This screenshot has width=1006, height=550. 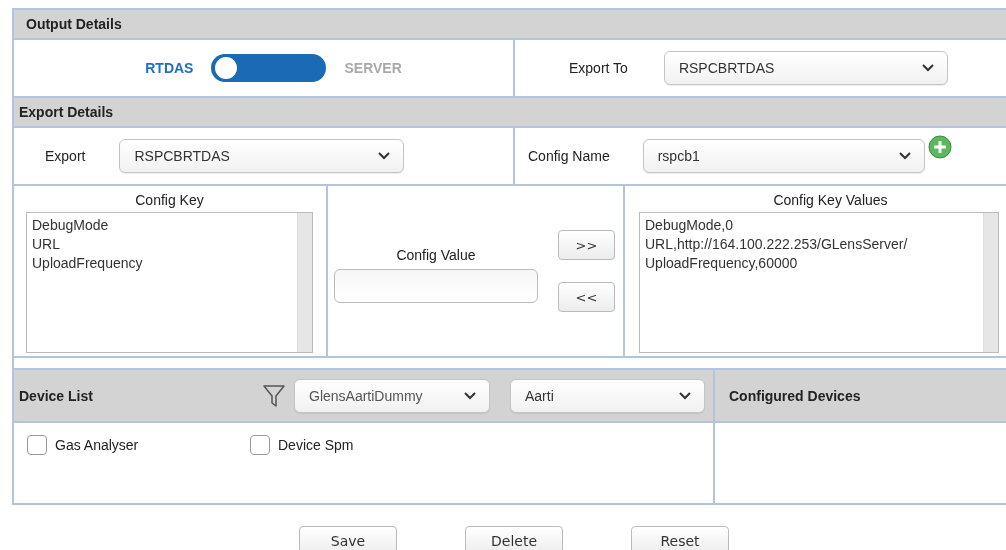 What do you see at coordinates (373, 68) in the screenshot?
I see `toggle-label: SERVER` at bounding box center [373, 68].